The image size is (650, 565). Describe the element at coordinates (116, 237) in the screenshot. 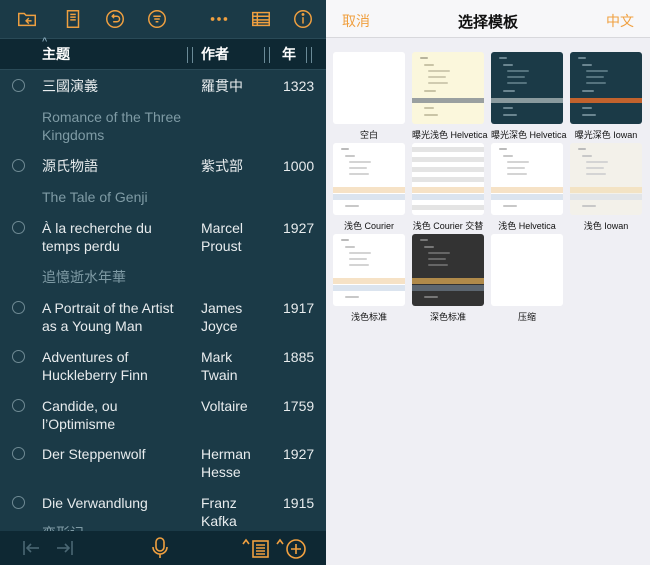

I see `row-title: À la recherche du temps perdu` at that location.